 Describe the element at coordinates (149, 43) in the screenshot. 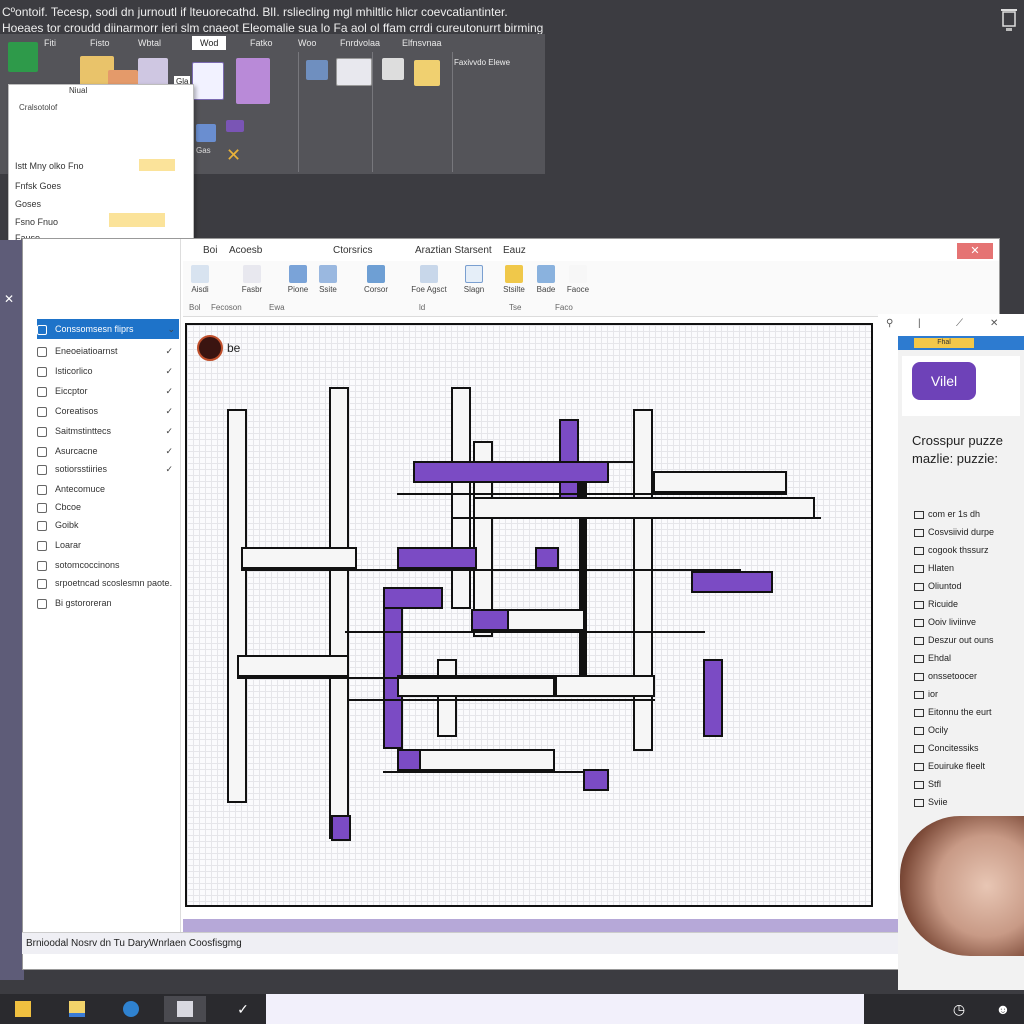

I see `bg-tab-3: Wbtal` at that location.